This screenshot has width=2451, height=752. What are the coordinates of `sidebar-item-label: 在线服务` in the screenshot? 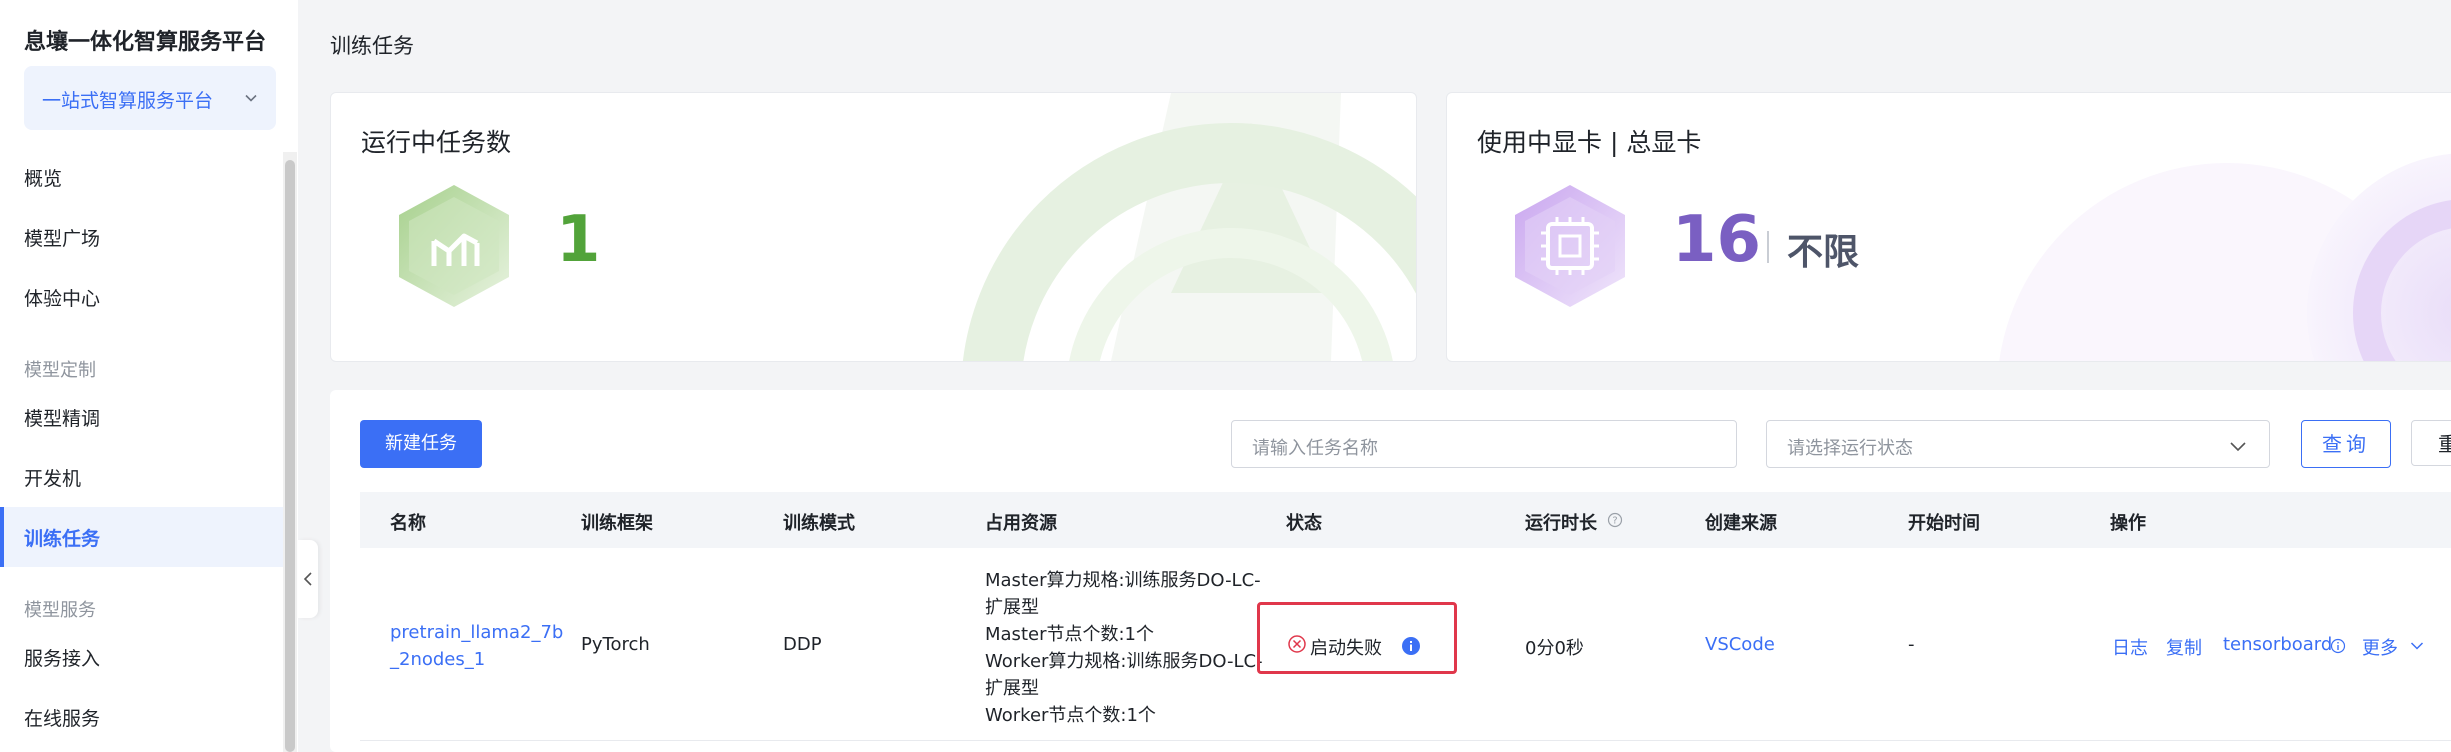 It's located at (62, 719).